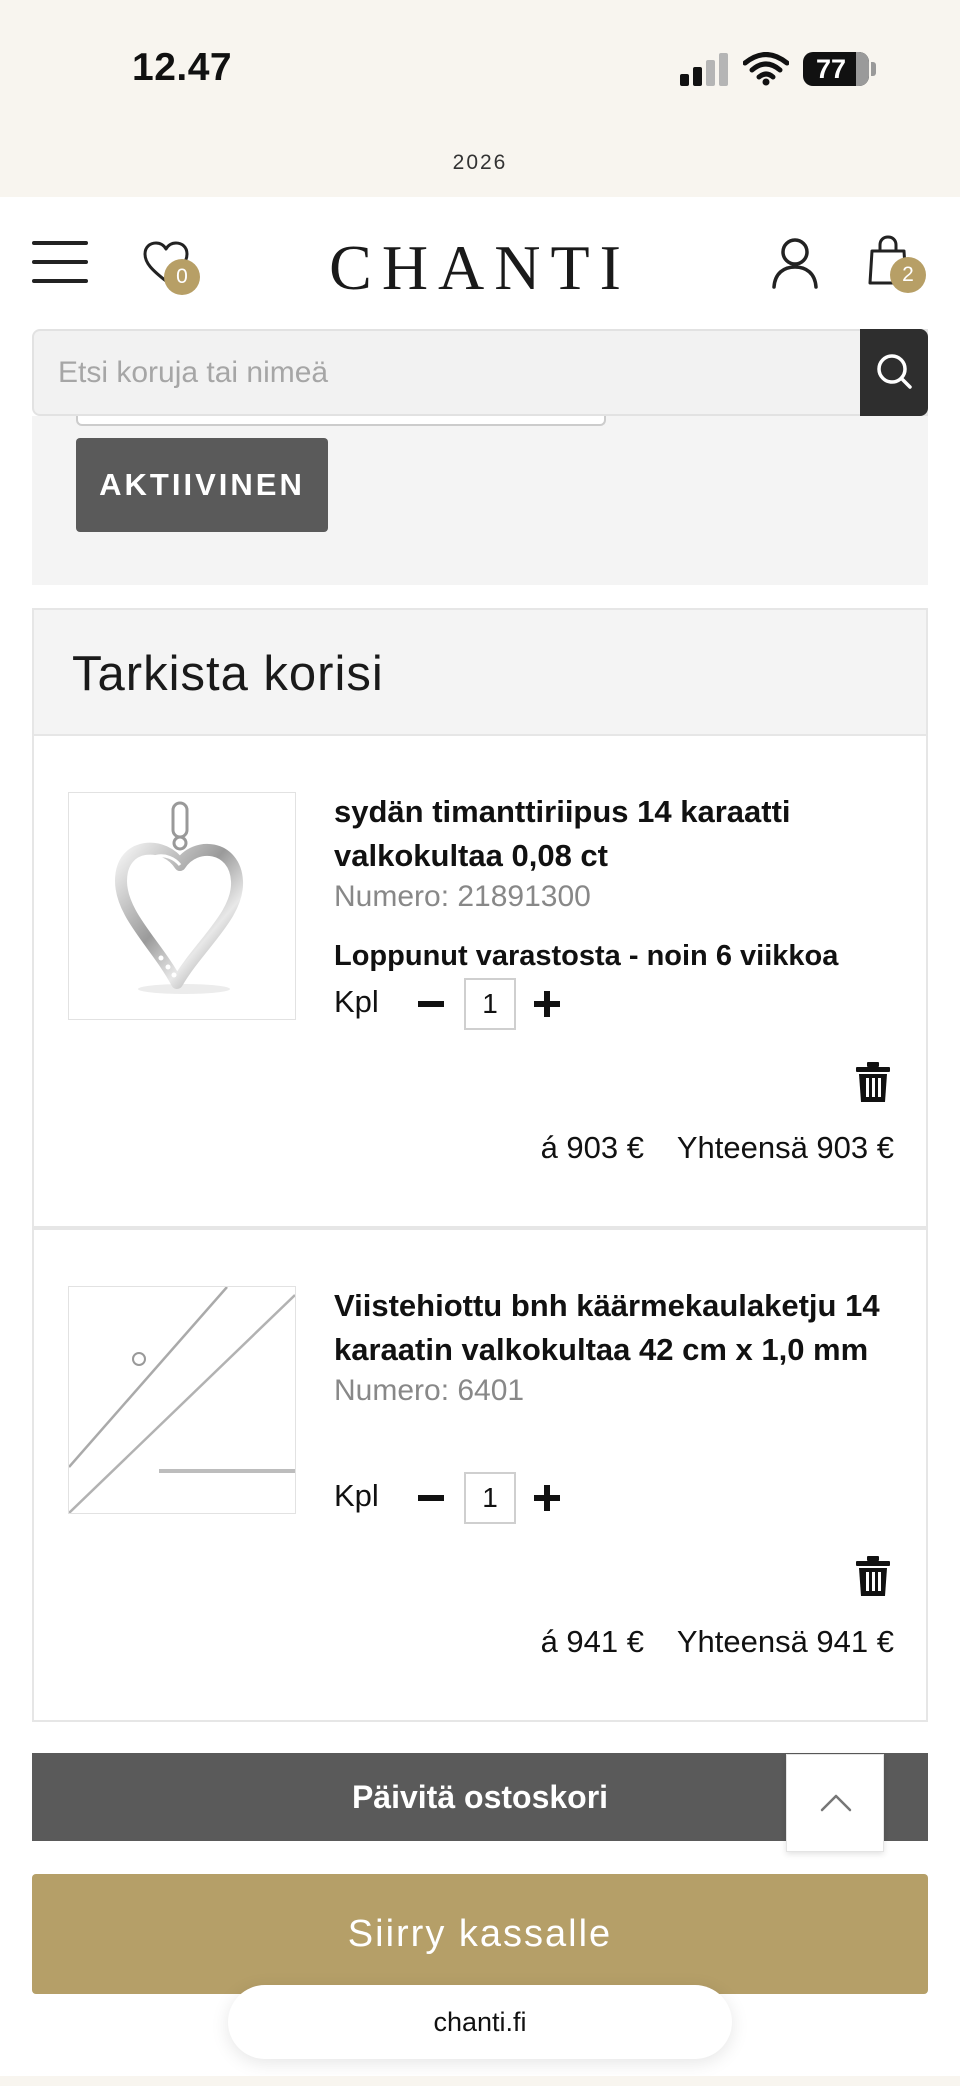  I want to click on product-number: Numero: 21891300, so click(462, 896).